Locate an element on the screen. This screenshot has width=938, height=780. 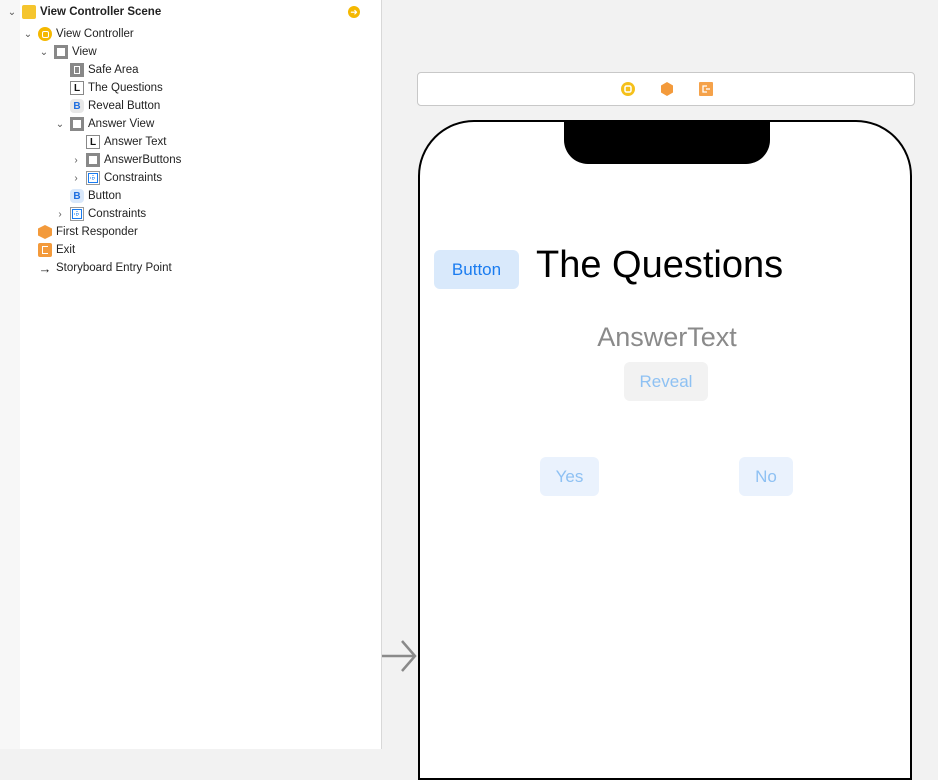
safe-area-icon is located at coordinates (77, 70).